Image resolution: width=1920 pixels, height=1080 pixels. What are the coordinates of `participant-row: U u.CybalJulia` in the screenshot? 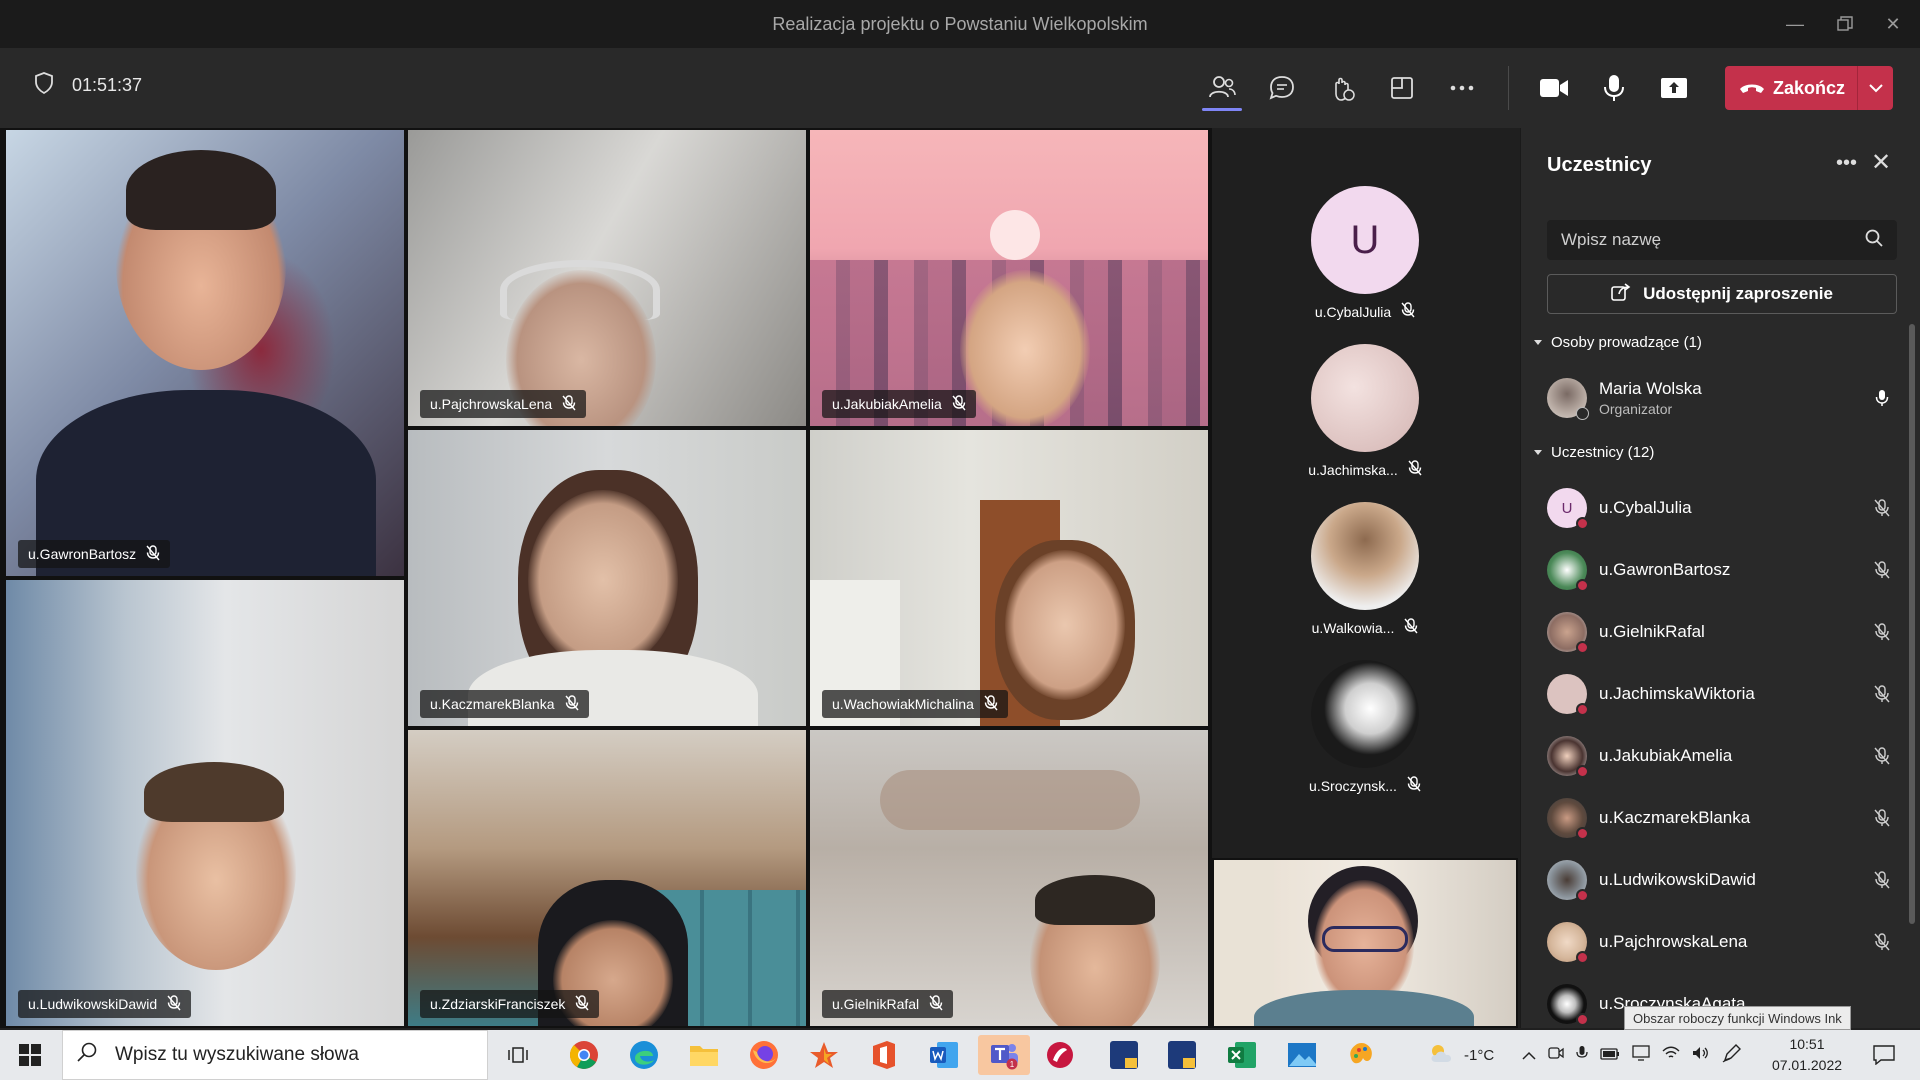 It's located at (1722, 508).